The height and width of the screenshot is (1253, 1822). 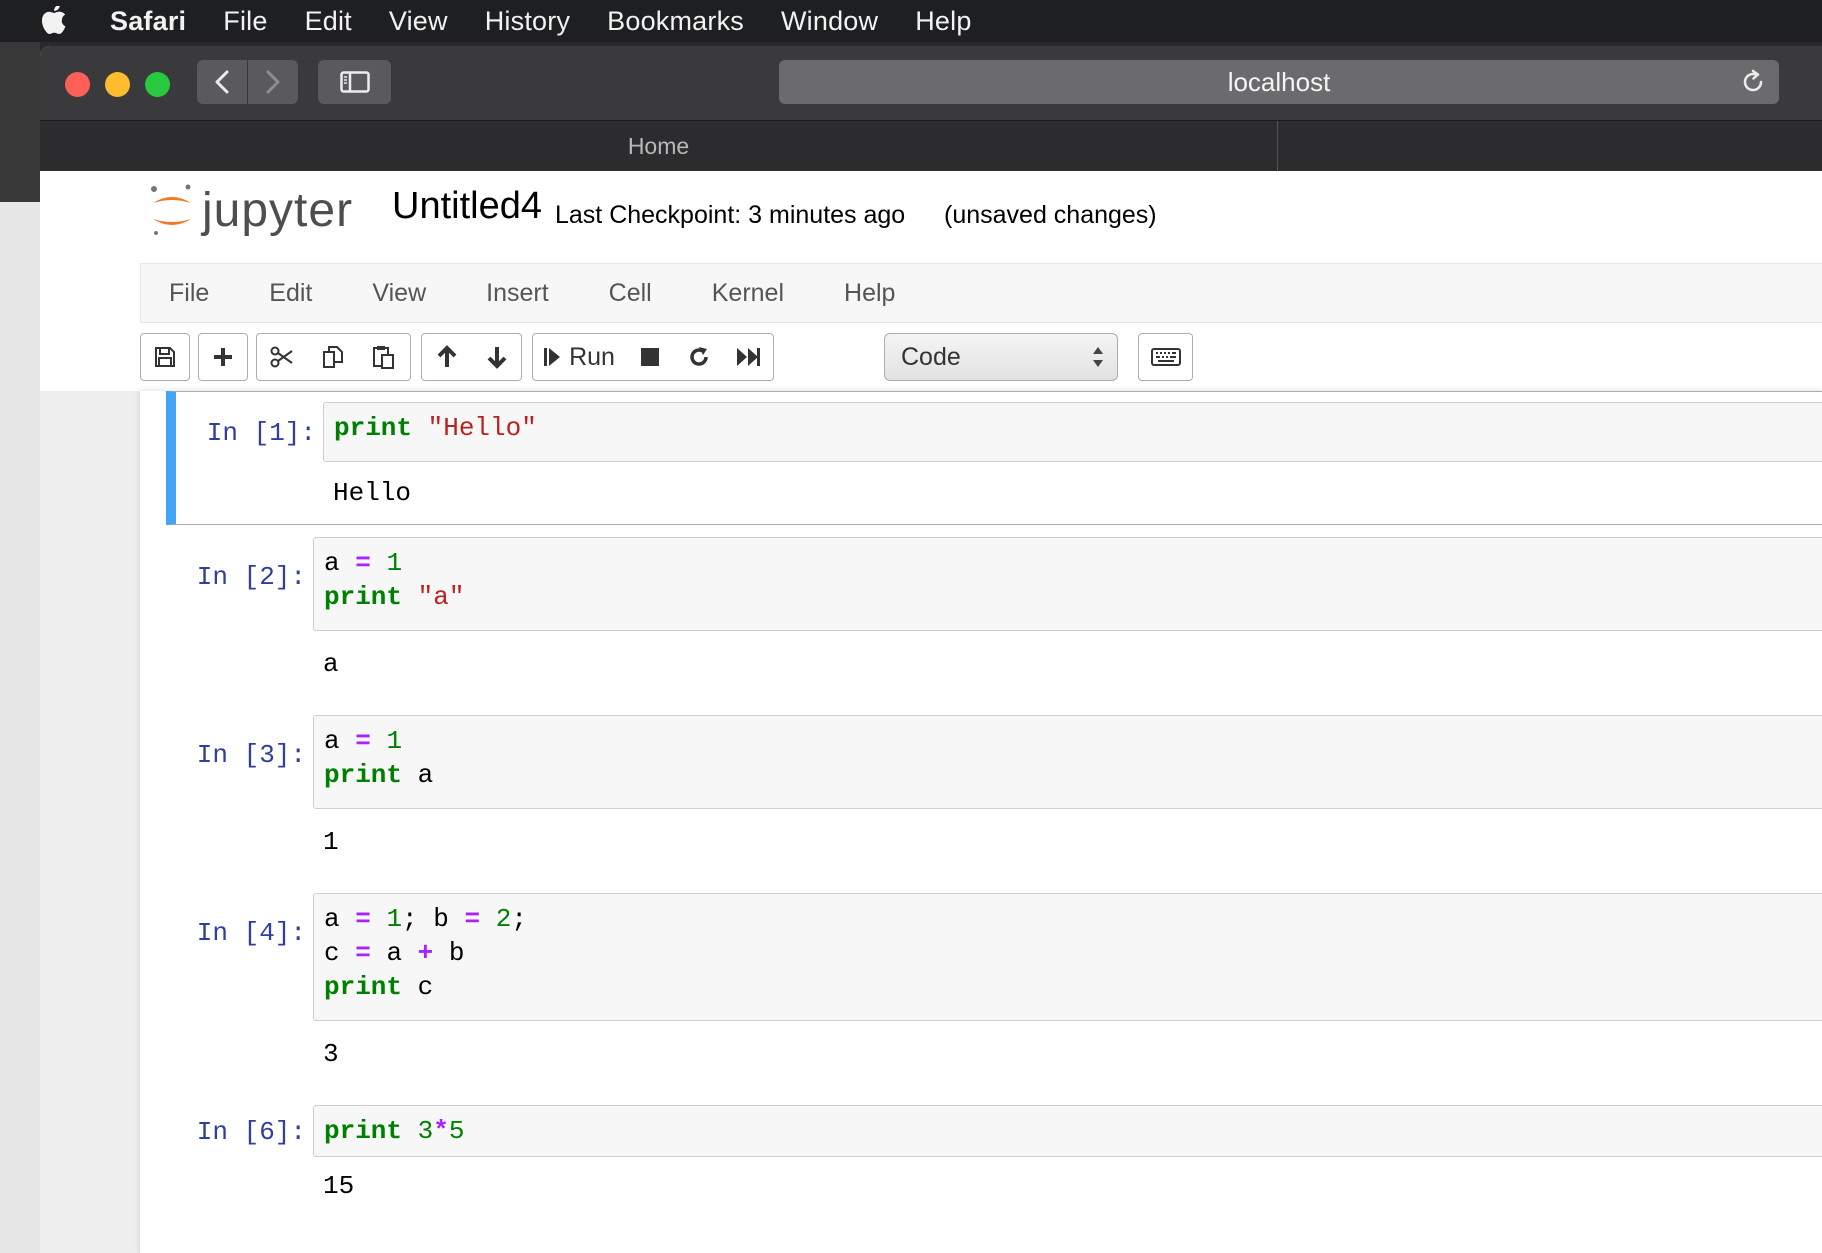 I want to click on tab-bar: Home, so click(x=931, y=146).